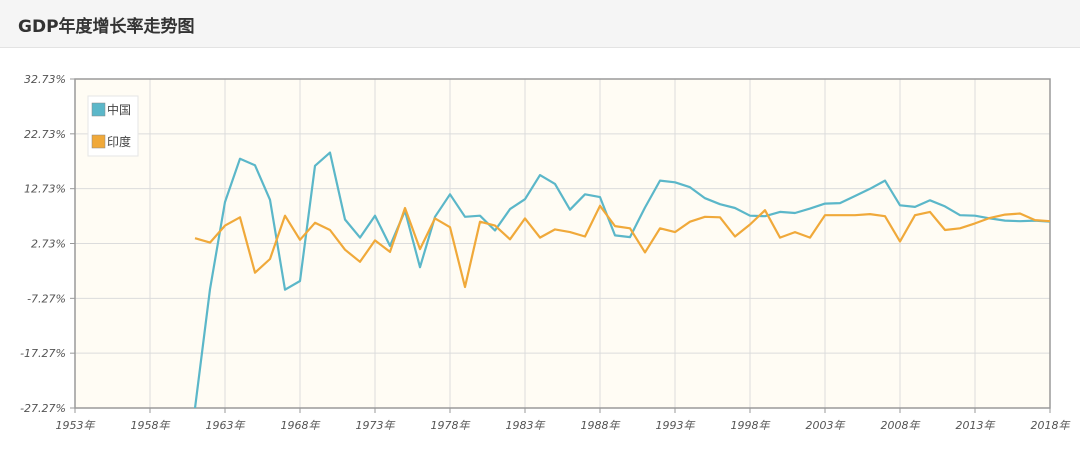 This screenshot has width=1080, height=456. What do you see at coordinates (43, 408) in the screenshot?
I see `y-tick-label: -27.27%` at bounding box center [43, 408].